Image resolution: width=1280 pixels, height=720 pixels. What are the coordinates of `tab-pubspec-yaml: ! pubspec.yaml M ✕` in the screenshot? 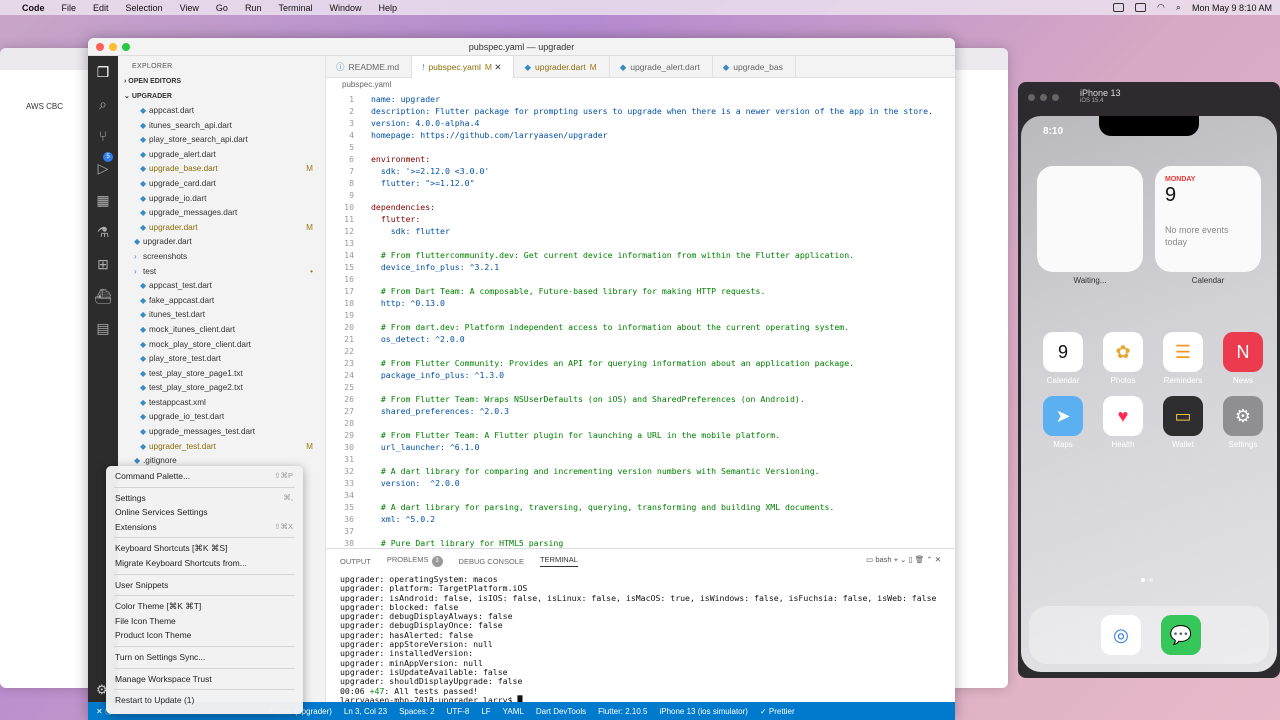 It's located at (463, 67).